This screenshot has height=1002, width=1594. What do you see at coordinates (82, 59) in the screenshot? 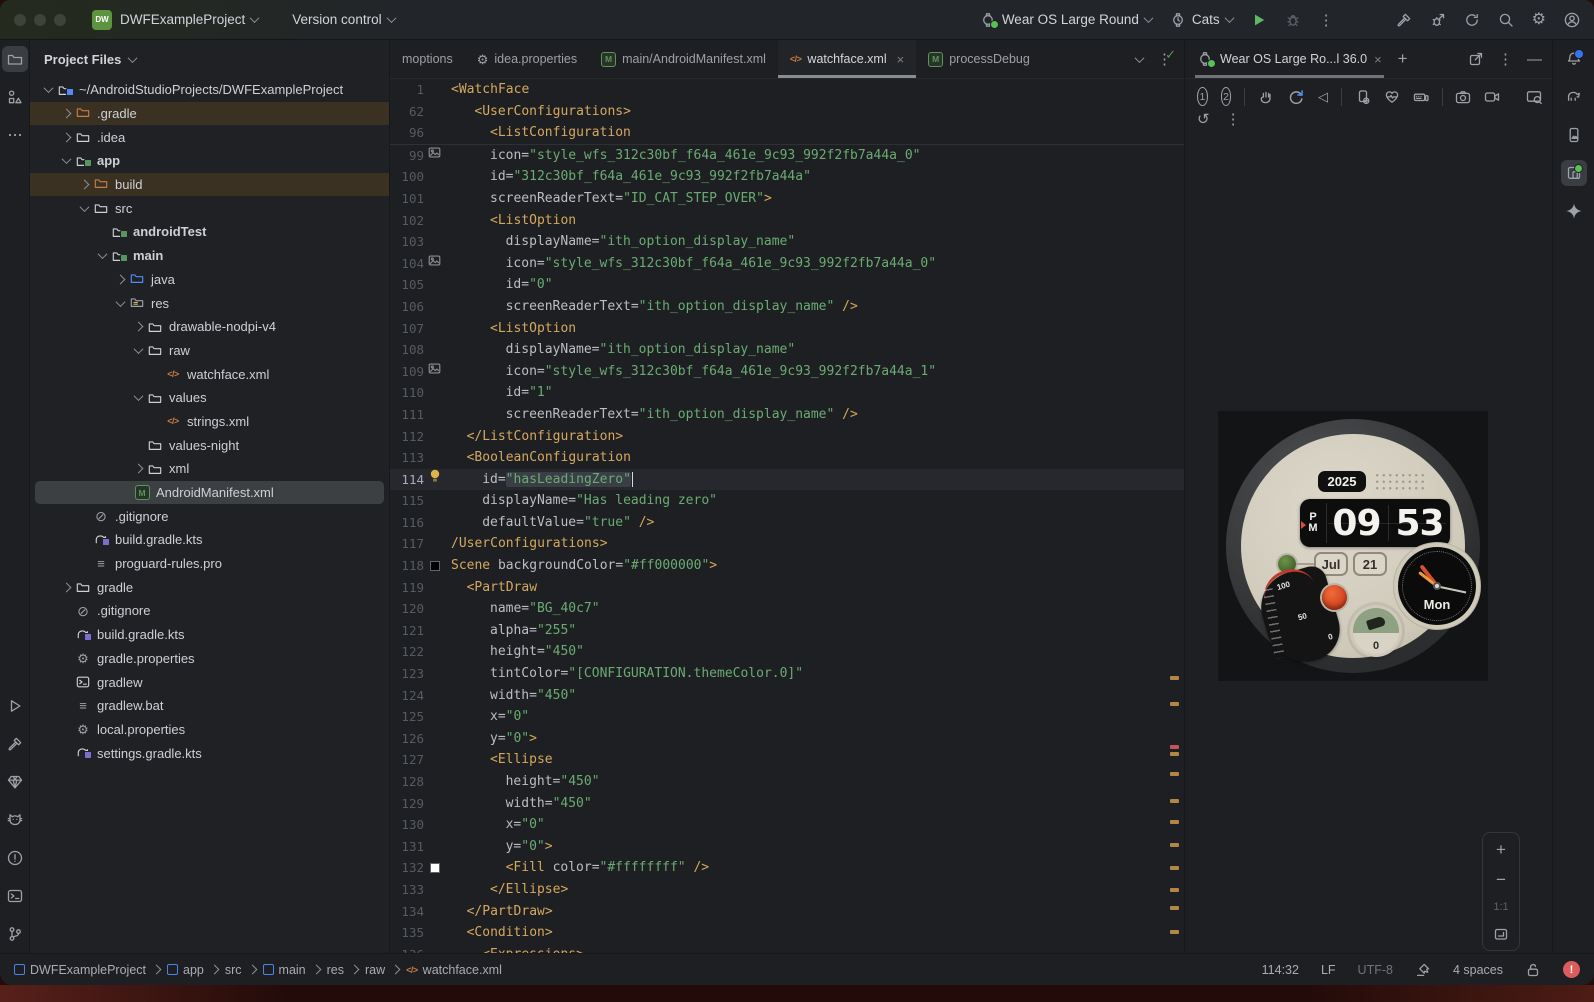
I see `project-view-selector: Project Files` at bounding box center [82, 59].